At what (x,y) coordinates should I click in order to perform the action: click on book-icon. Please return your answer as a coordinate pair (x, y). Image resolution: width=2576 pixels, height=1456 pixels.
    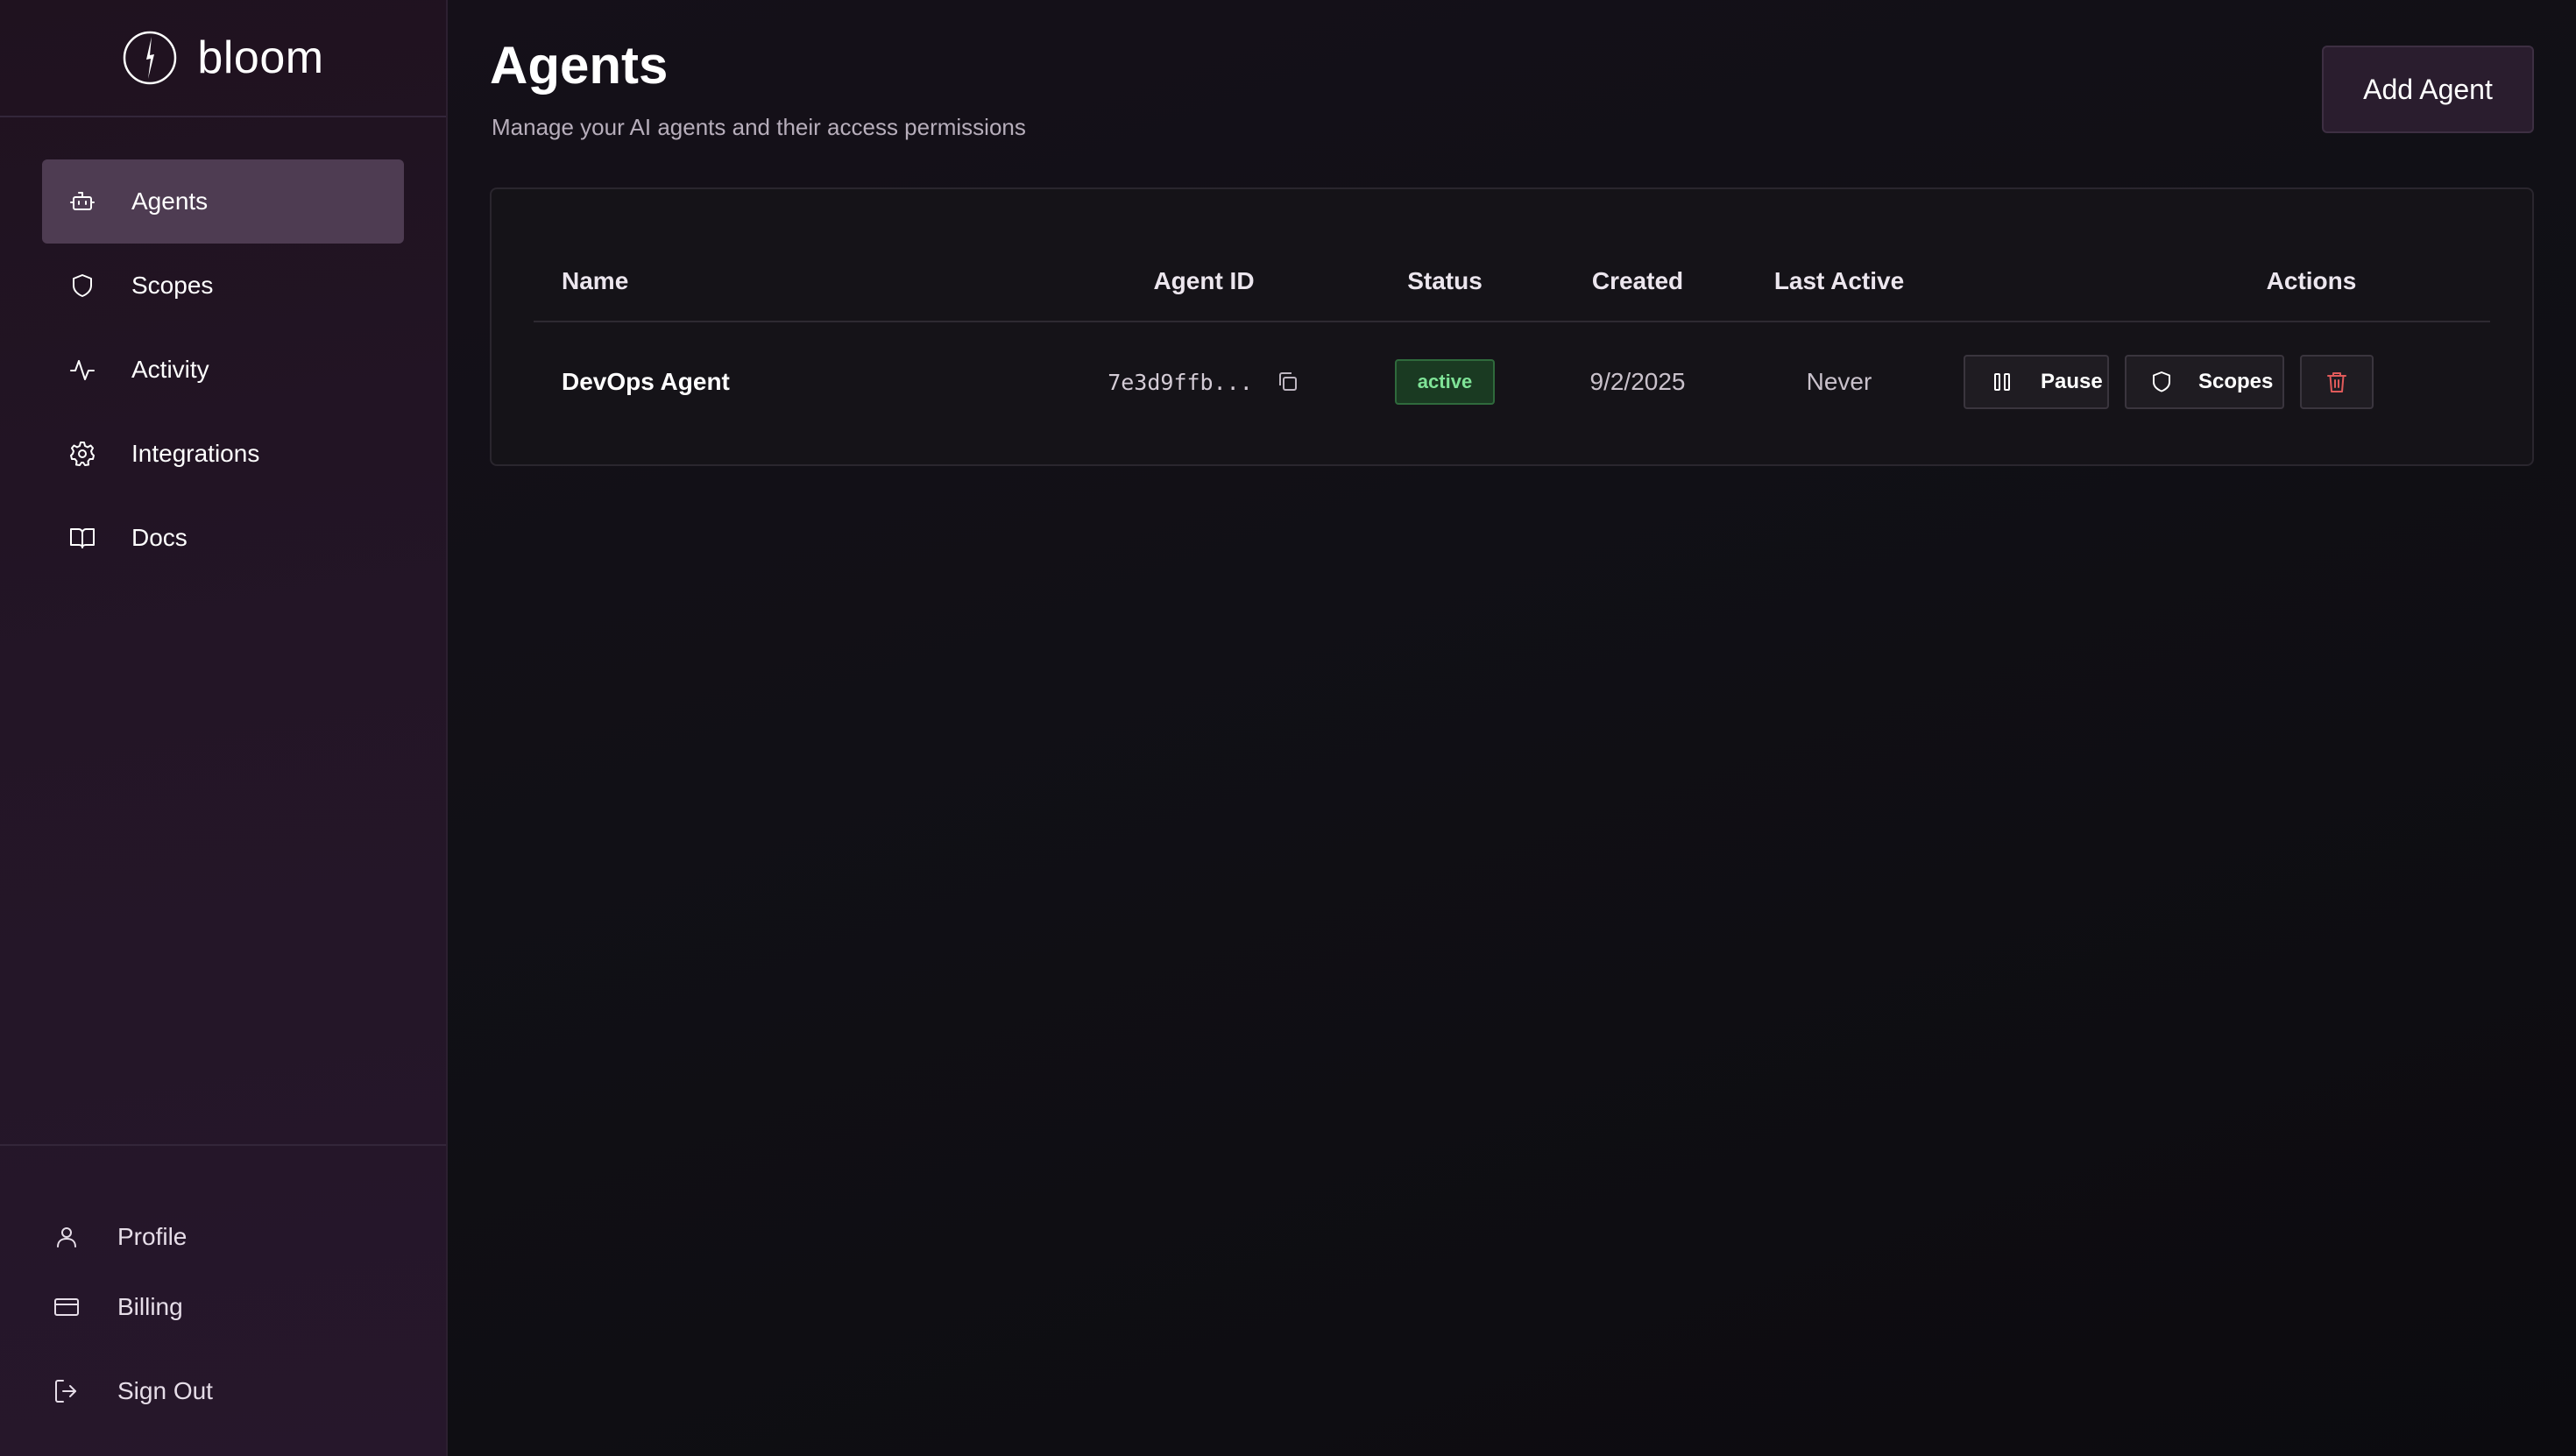
    Looking at the image, I should click on (82, 538).